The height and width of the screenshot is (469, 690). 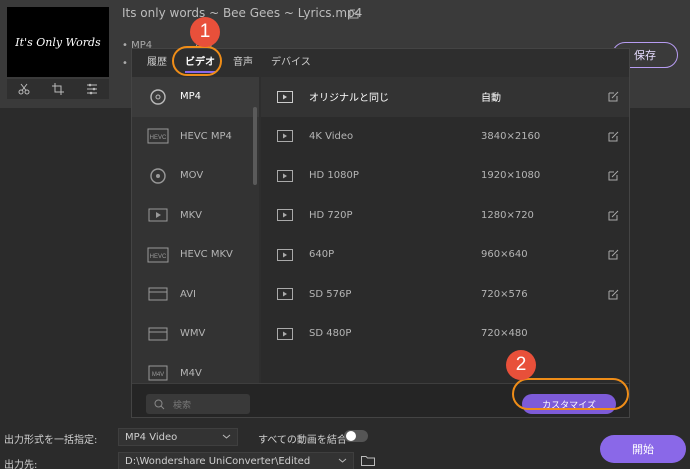 I want to click on resolution-name: オリジナルと同じ, so click(x=349, y=99).